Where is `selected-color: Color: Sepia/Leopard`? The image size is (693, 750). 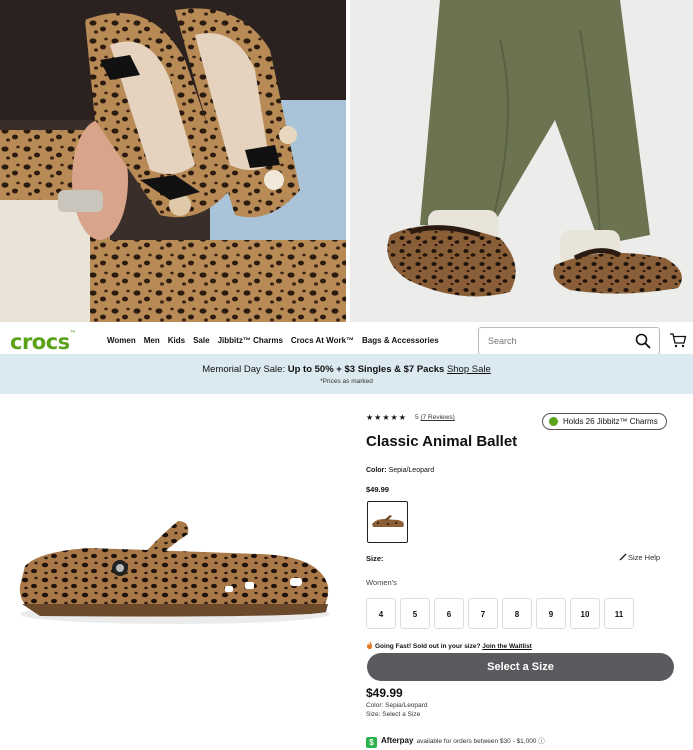 selected-color: Color: Sepia/Leopard is located at coordinates (397, 705).